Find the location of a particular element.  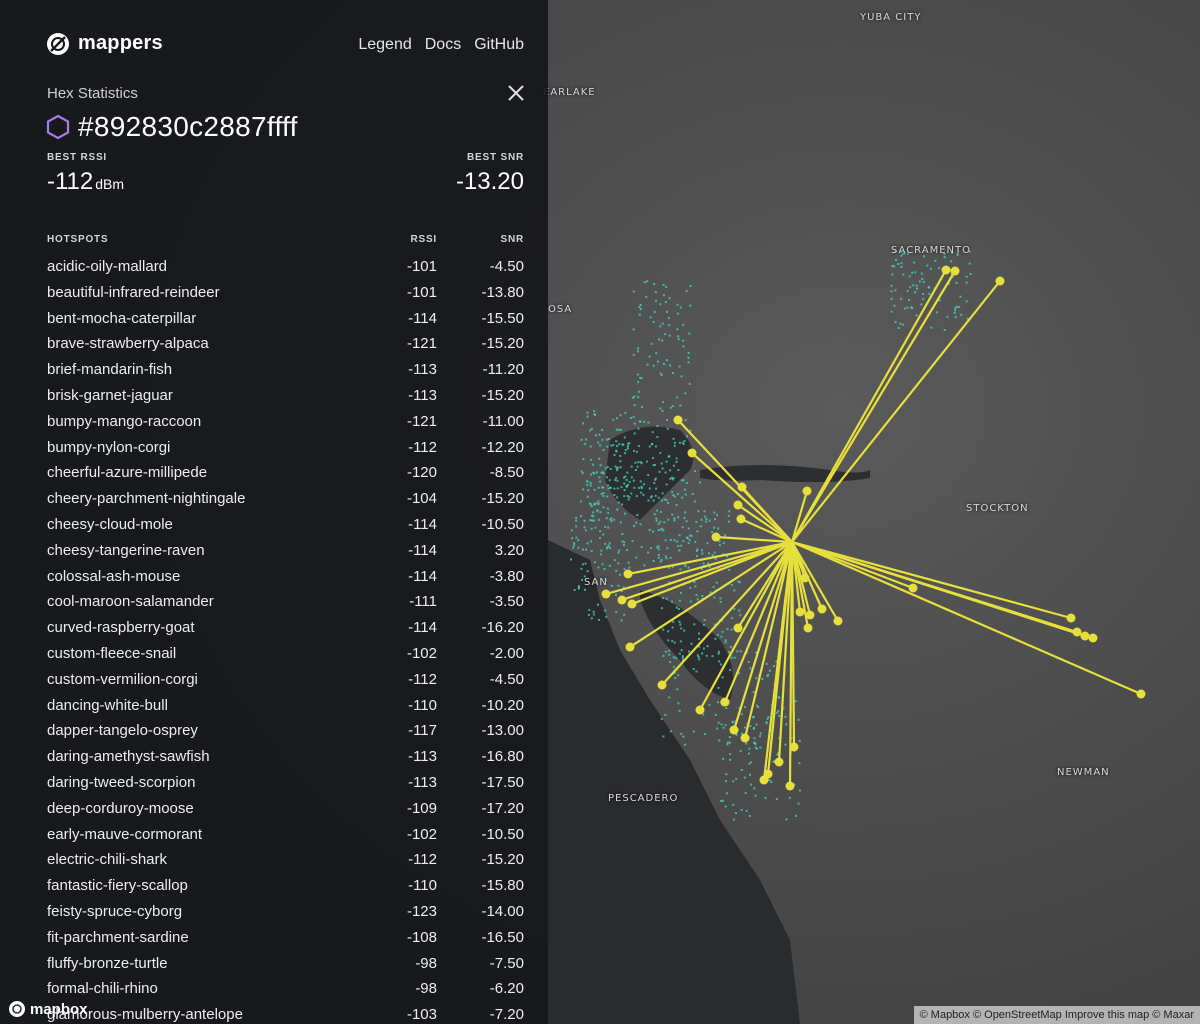

hotspot-name: dancing-white-bull is located at coordinates (107, 706).